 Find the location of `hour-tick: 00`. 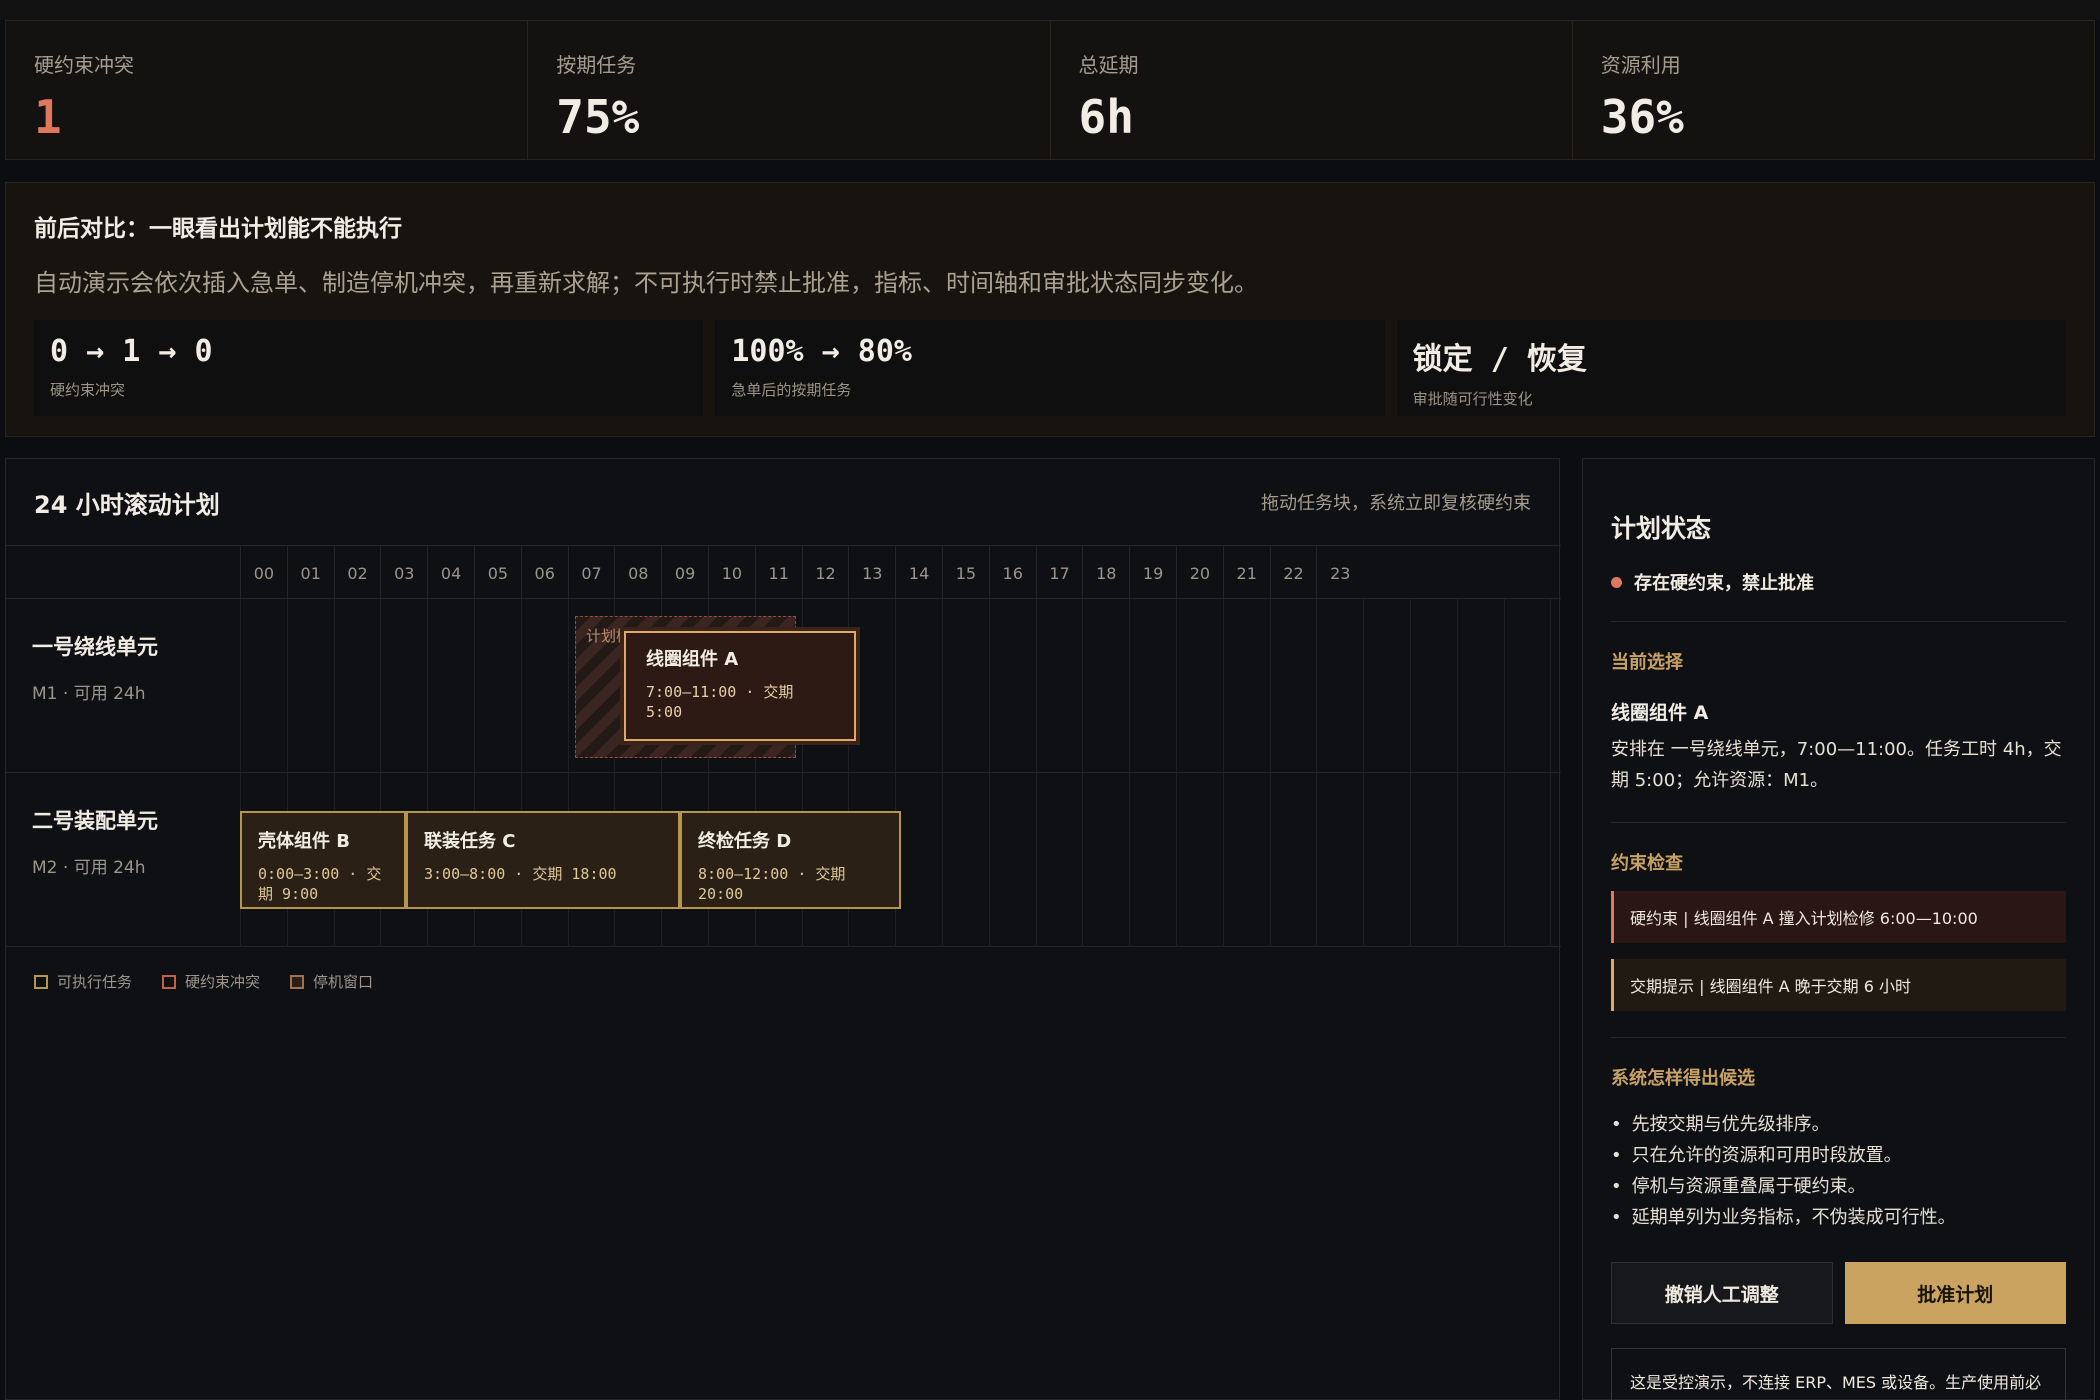

hour-tick: 00 is located at coordinates (263, 573).